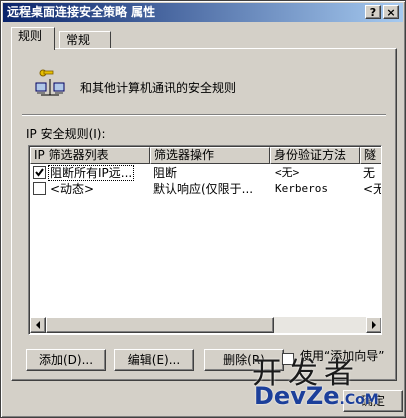 The width and height of the screenshot is (406, 418). I want to click on arrow-left-icon, so click(38, 325).